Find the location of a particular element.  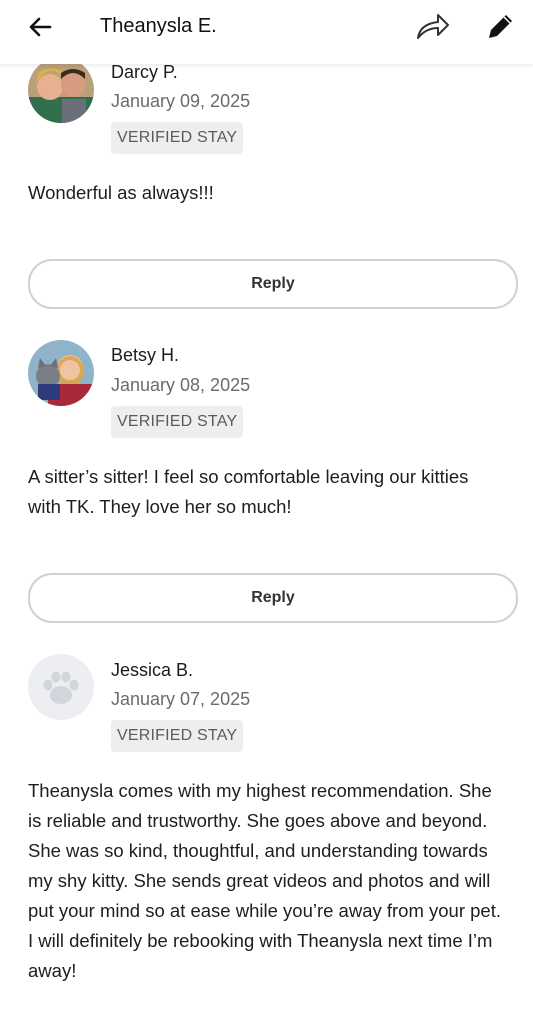

avatar is located at coordinates (61, 687).